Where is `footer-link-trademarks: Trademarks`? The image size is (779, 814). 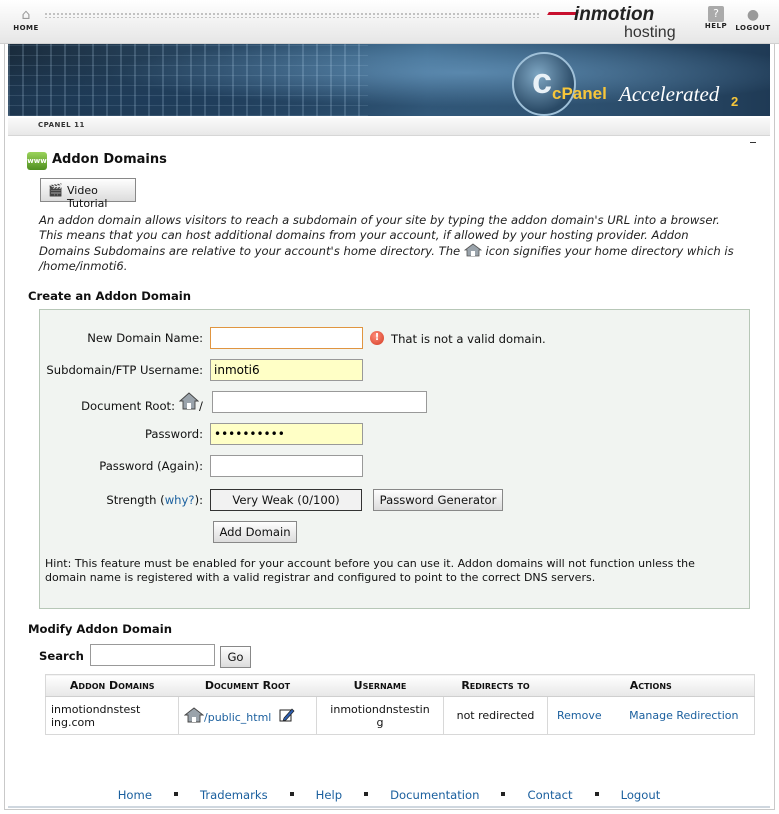
footer-link-trademarks: Trademarks is located at coordinates (234, 795).